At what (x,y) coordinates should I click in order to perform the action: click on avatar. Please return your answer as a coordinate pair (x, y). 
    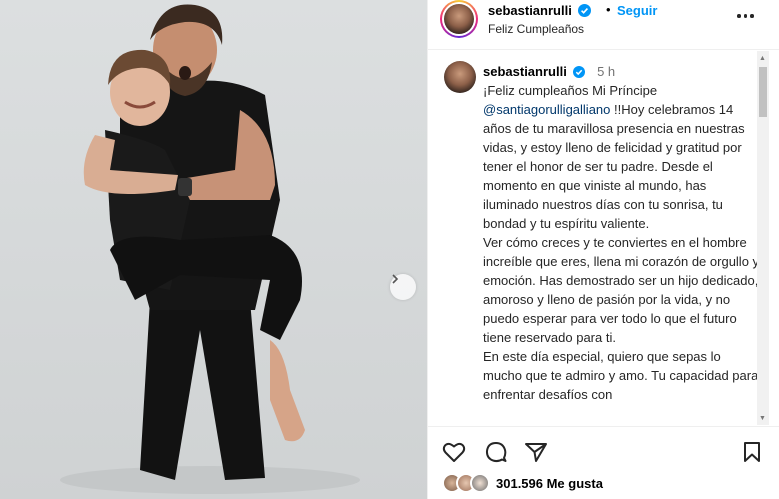
    Looking at the image, I should click on (459, 19).